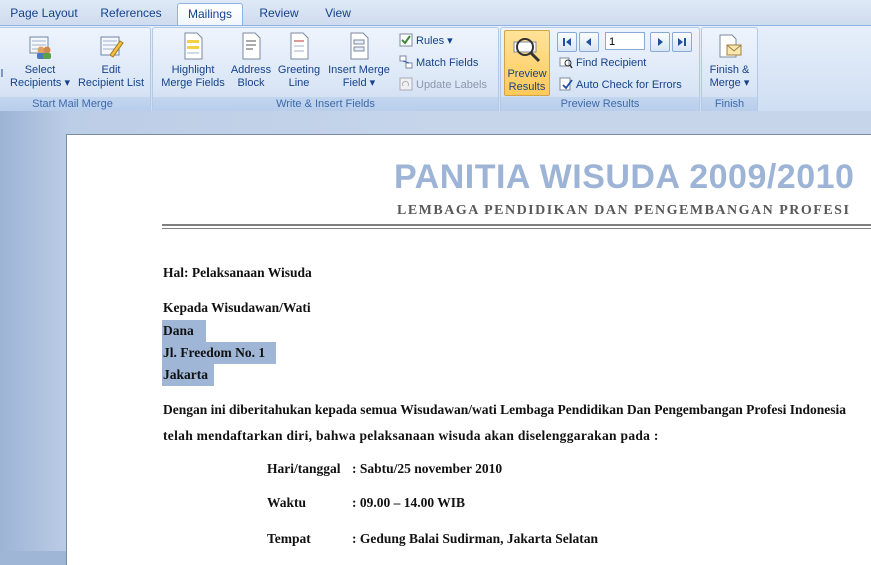 This screenshot has width=871, height=565. I want to click on group-finish: Finish & Merge ▾ Finish, so click(729, 70).